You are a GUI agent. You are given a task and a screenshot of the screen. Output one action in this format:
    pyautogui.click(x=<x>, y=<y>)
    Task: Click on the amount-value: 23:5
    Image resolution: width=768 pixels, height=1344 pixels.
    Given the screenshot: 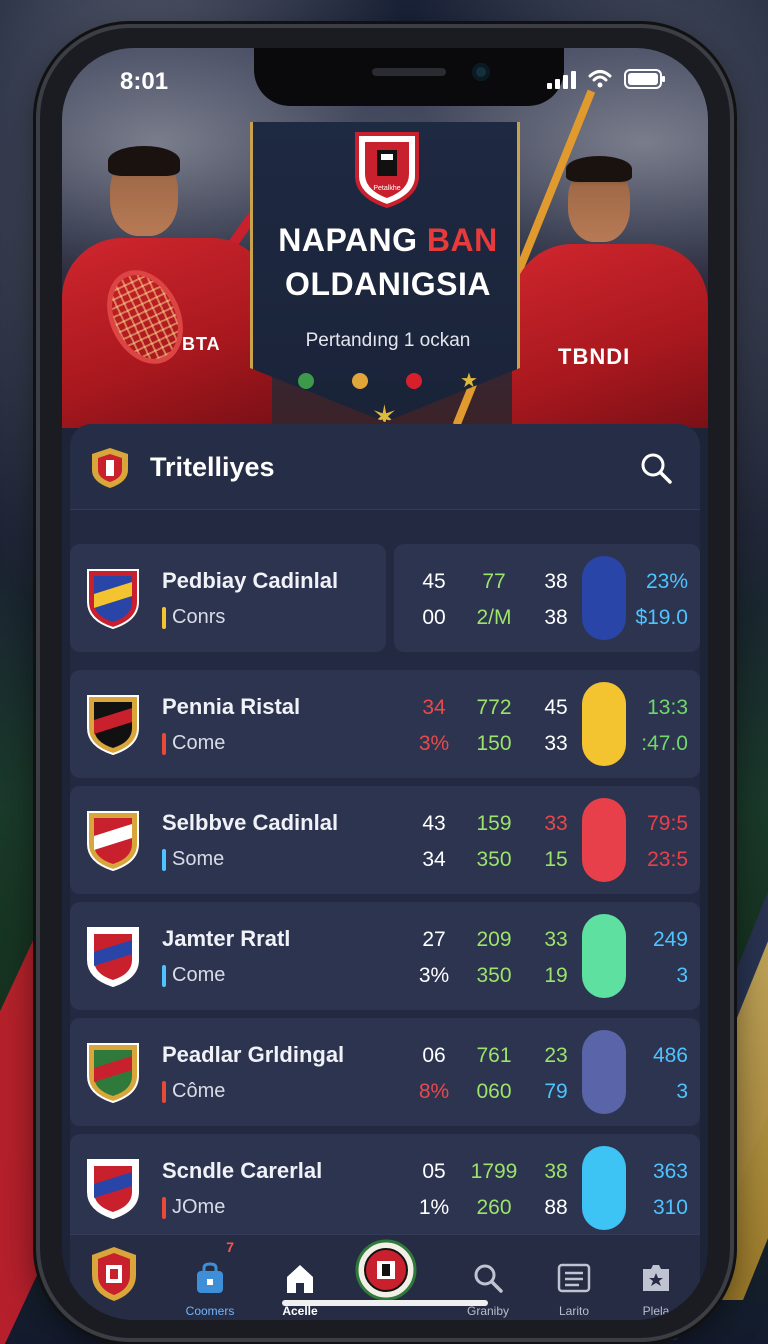 What is the action you would take?
    pyautogui.click(x=667, y=859)
    